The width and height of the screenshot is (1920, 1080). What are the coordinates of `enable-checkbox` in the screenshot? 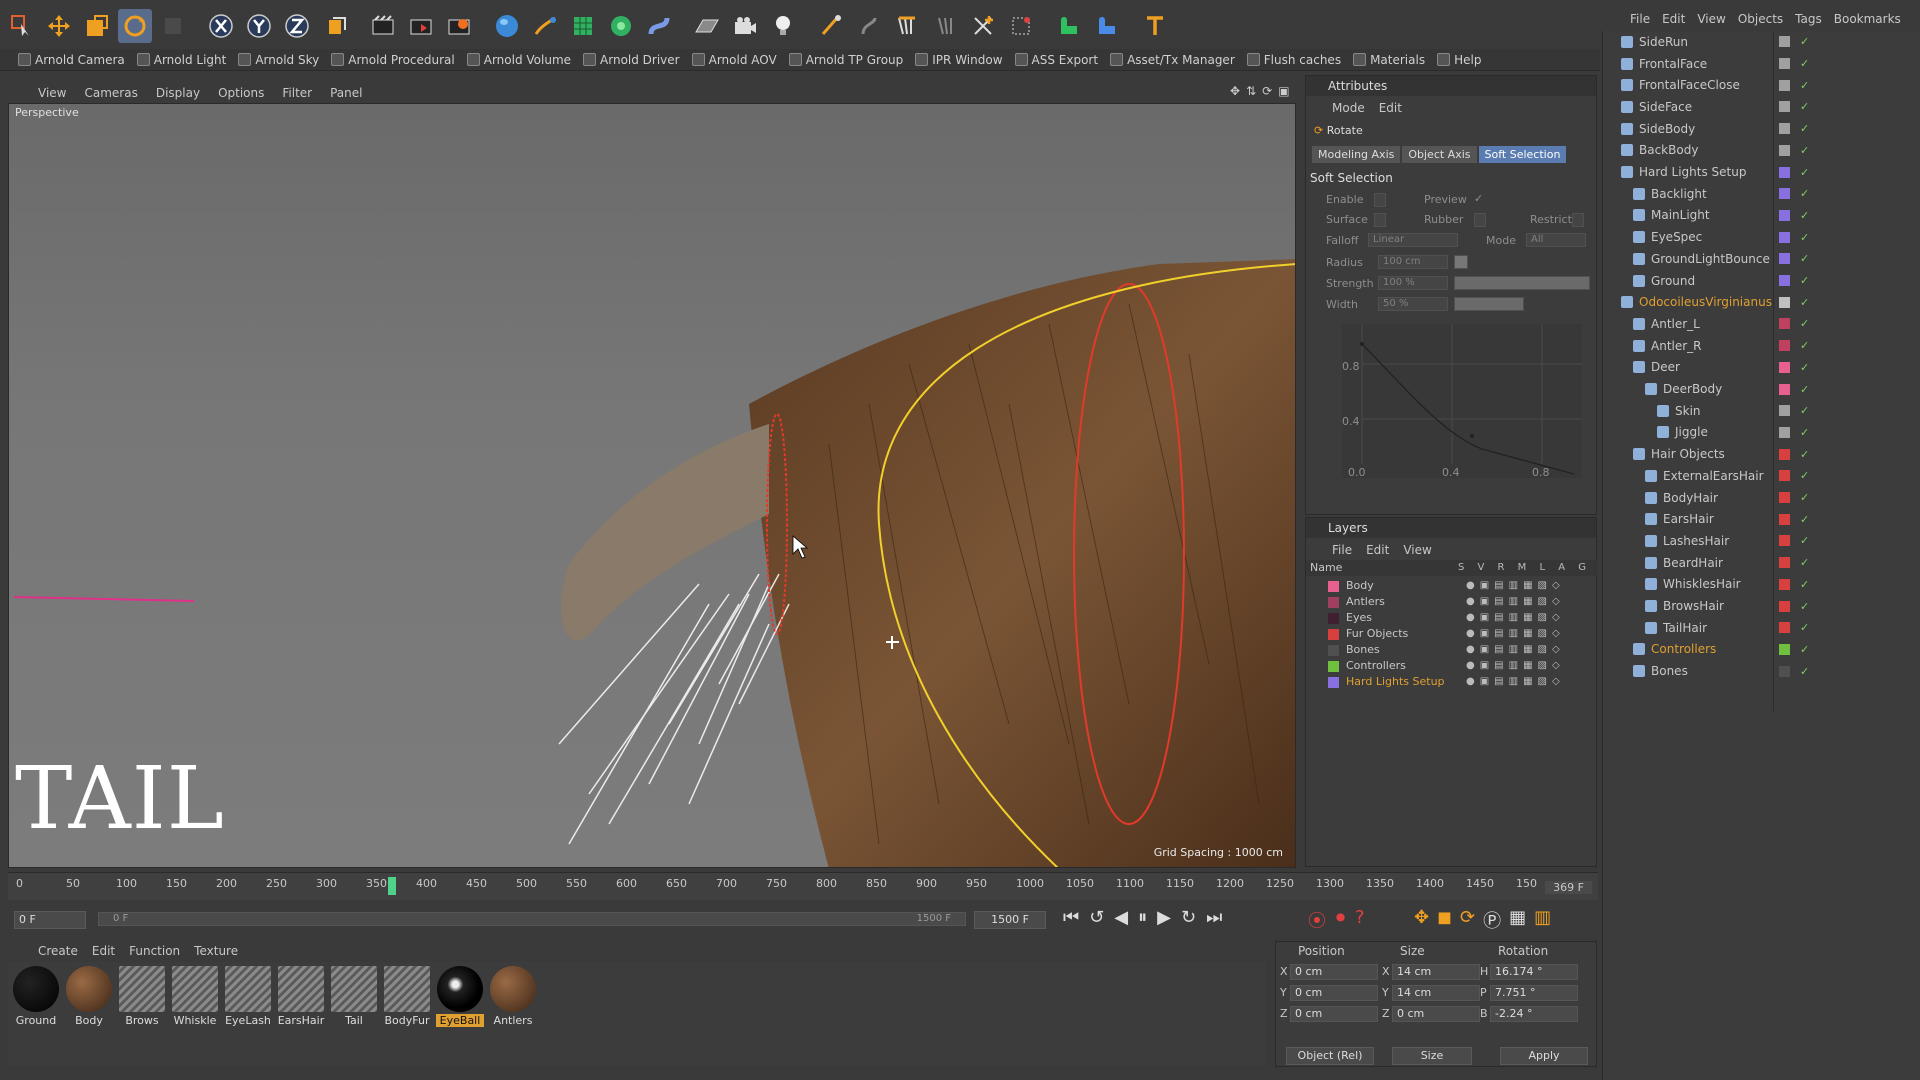 It's located at (1380, 200).